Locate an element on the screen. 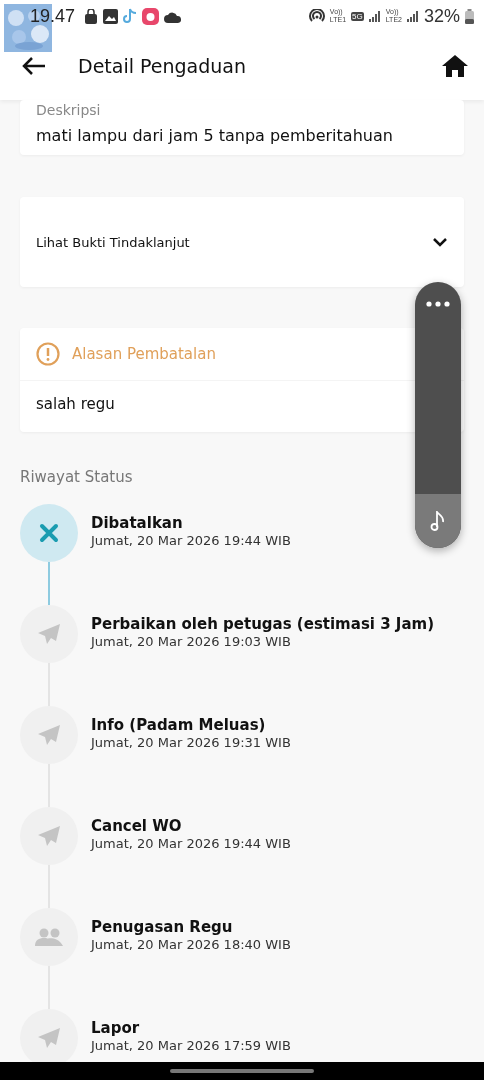  status-title: Dibatalkan is located at coordinates (137, 523).